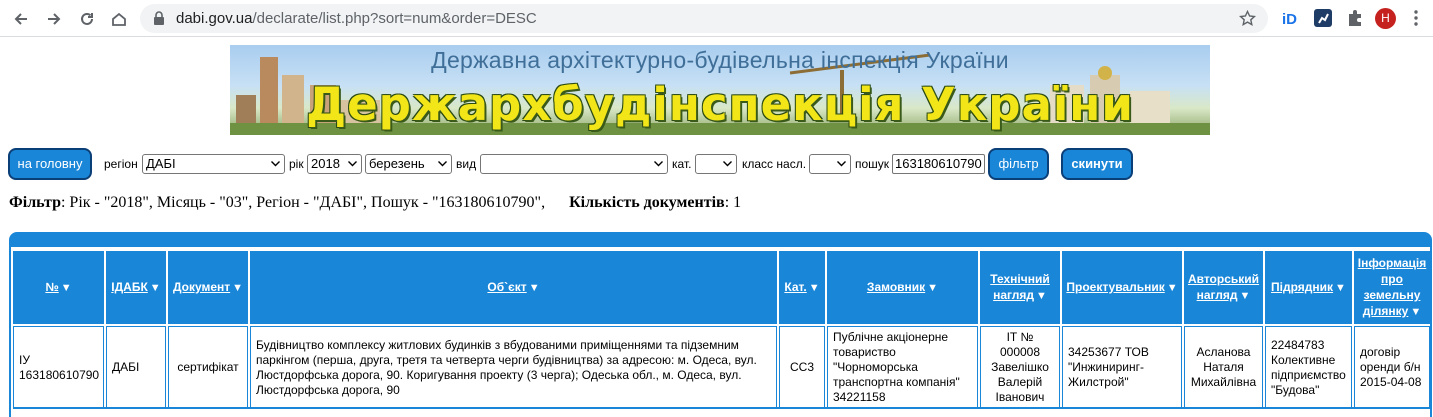  What do you see at coordinates (208, 287) in the screenshot?
I see `column-header-document: Документ ▼` at bounding box center [208, 287].